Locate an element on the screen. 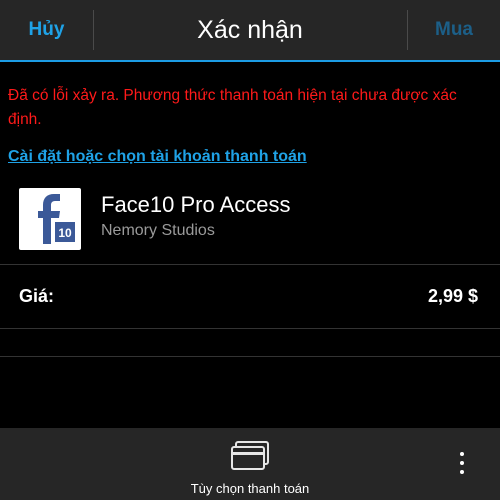 The width and height of the screenshot is (500, 500). action-bar: Tùy chọn thanh toán is located at coordinates (250, 464).